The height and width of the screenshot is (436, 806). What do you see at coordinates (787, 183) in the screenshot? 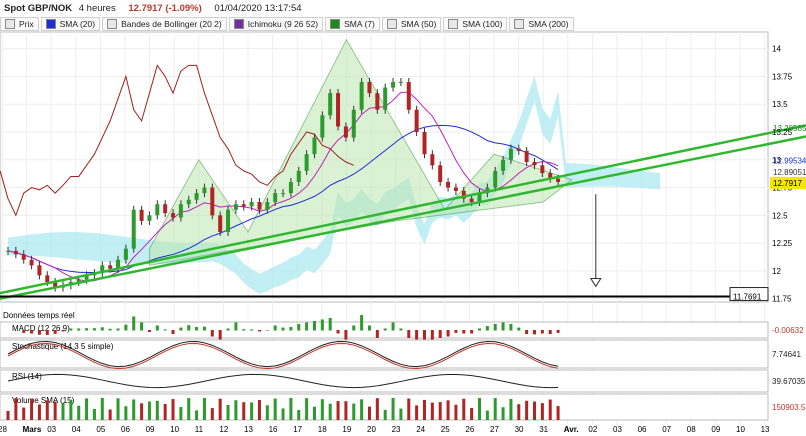
I see `price-label: 12.7917` at bounding box center [787, 183].